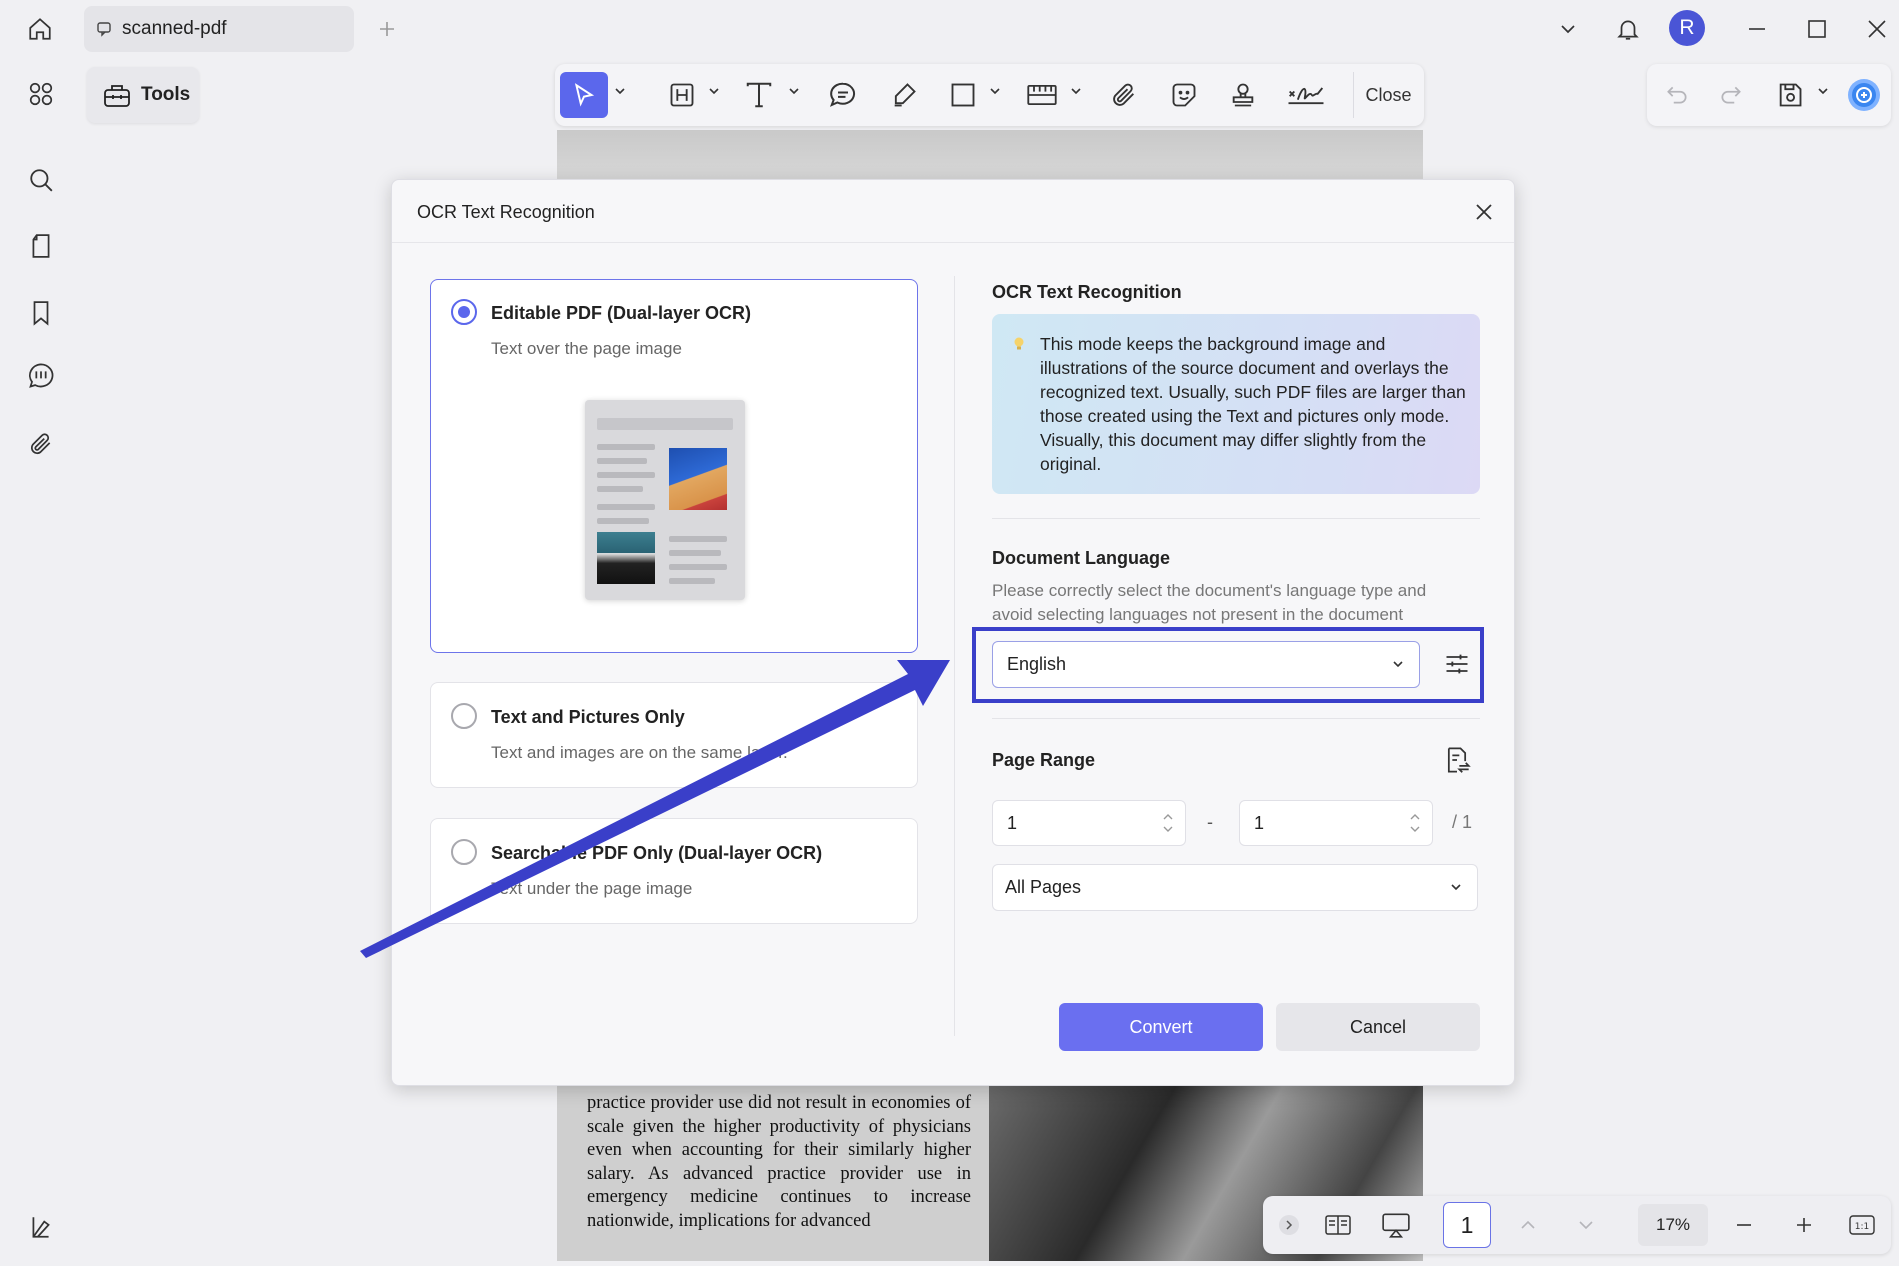 This screenshot has height=1266, width=1899. I want to click on comments-icon, so click(41, 376).